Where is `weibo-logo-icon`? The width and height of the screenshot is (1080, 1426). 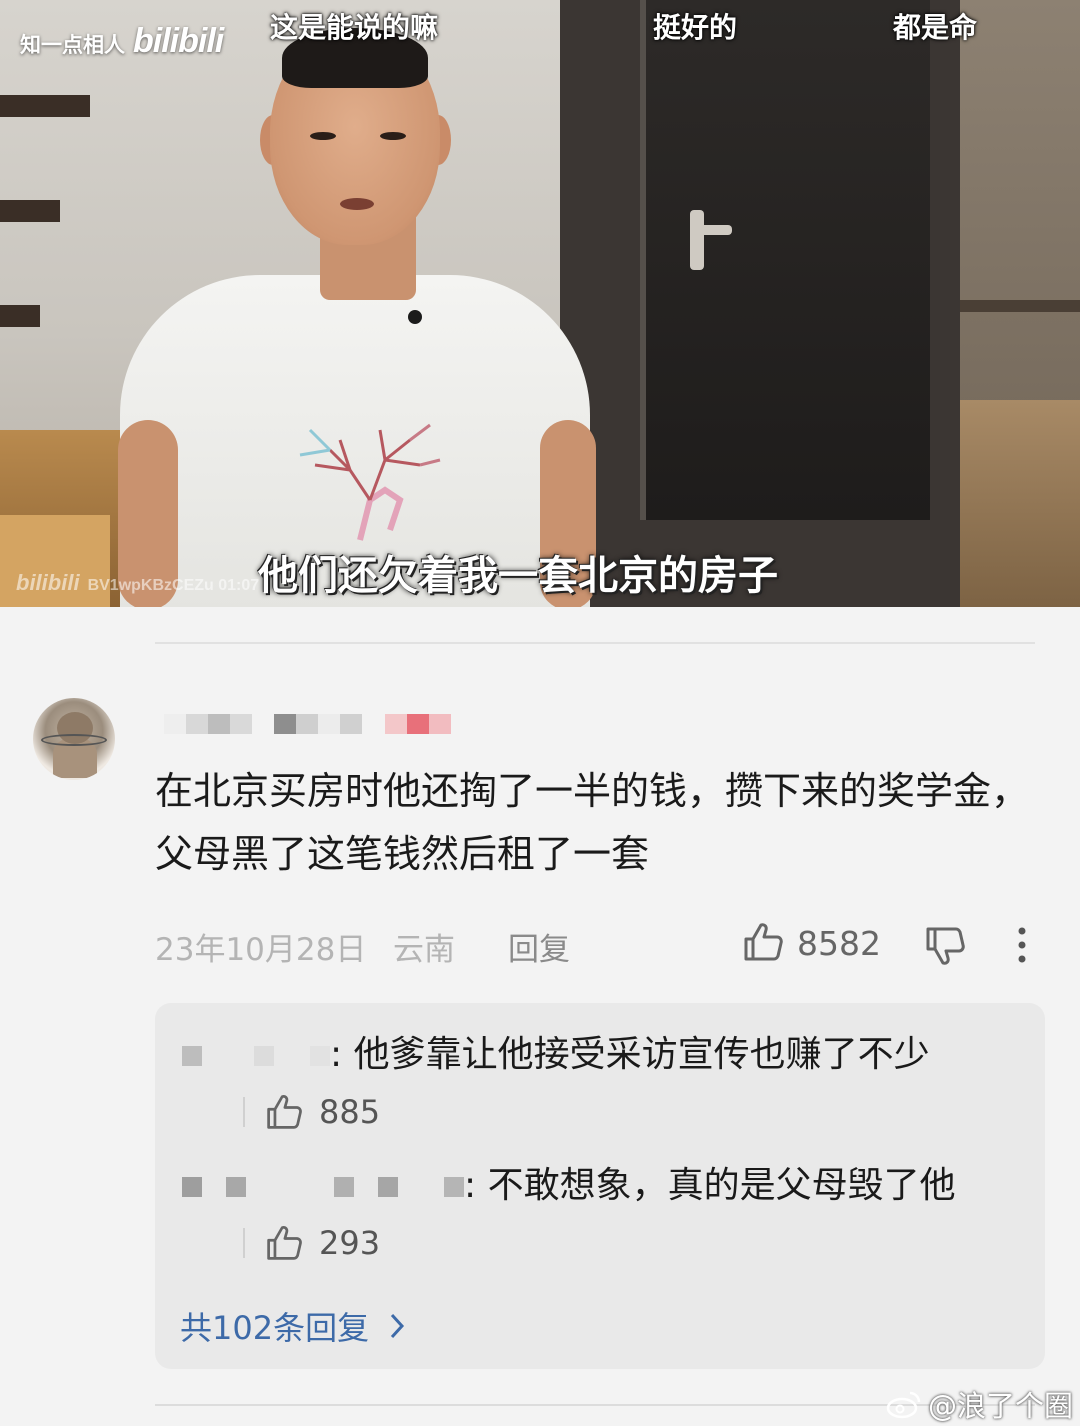 weibo-logo-icon is located at coordinates (903, 1405).